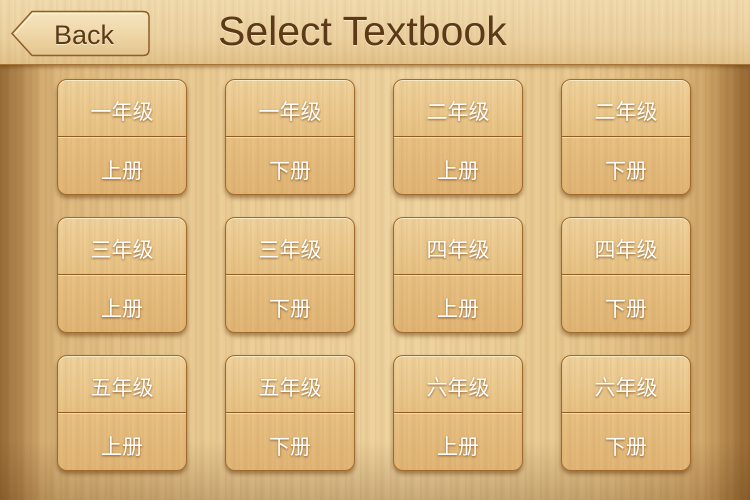 Image resolution: width=750 pixels, height=500 pixels. I want to click on textbook-card-grade3-vol1: 三年级 上册, so click(122, 275).